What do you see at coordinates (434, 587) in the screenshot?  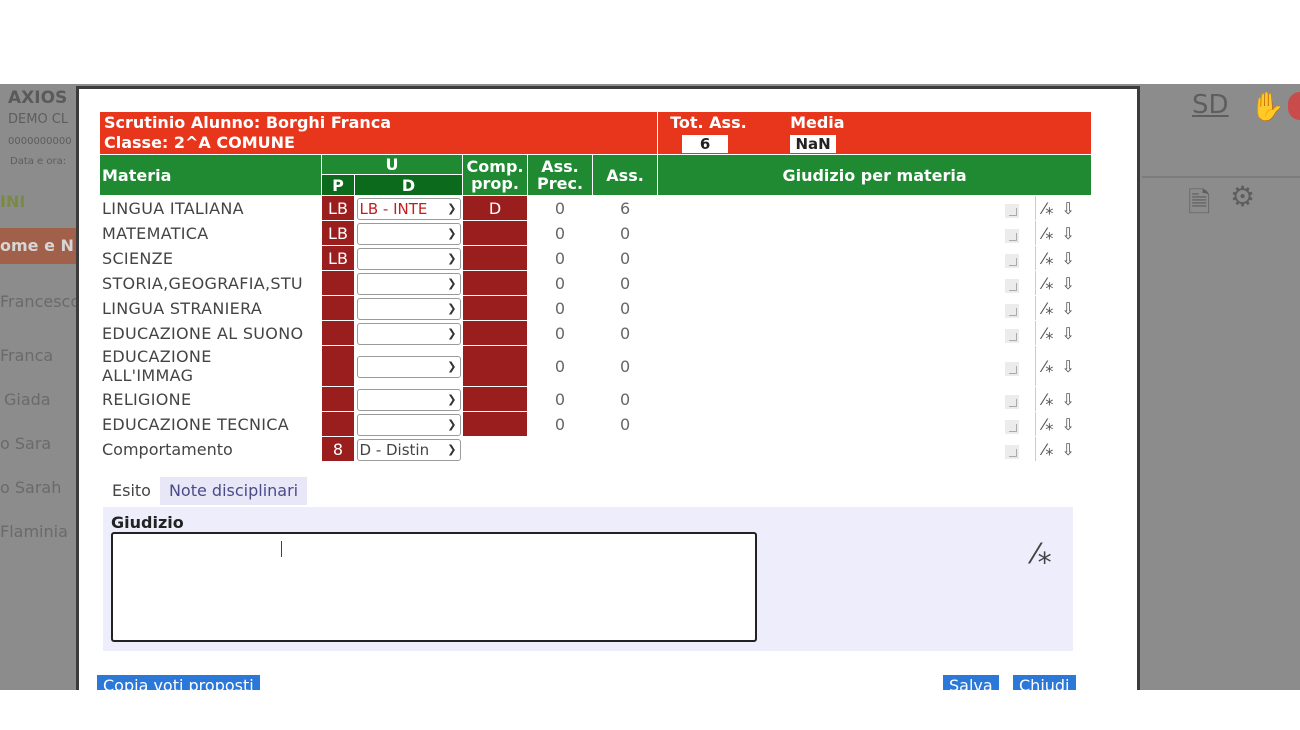 I see `giudizio-textarea` at bounding box center [434, 587].